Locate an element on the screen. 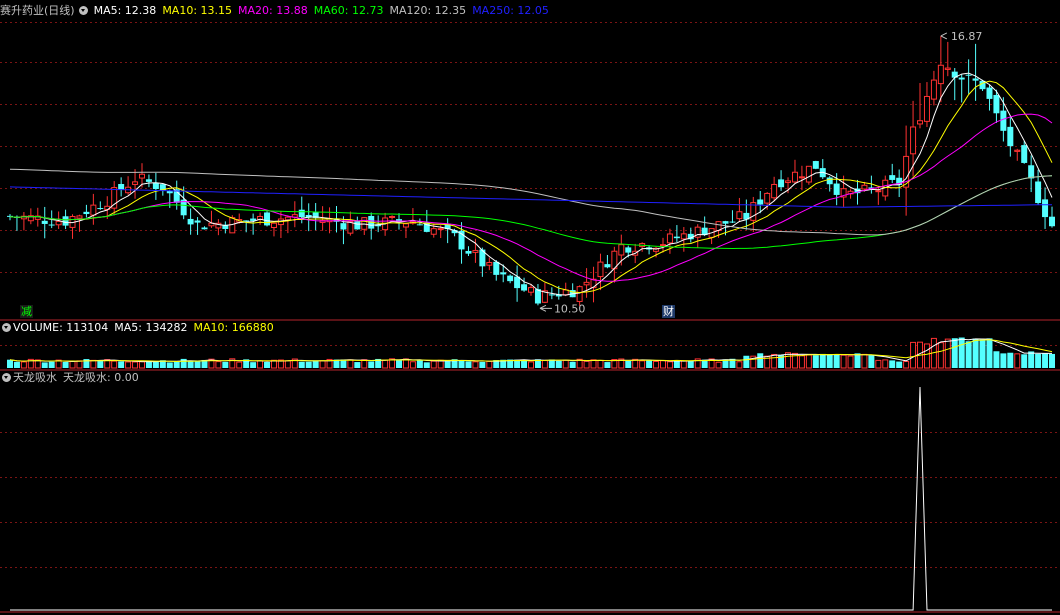 The width and height of the screenshot is (1060, 615). high-label: 16.87 is located at coordinates (967, 36).